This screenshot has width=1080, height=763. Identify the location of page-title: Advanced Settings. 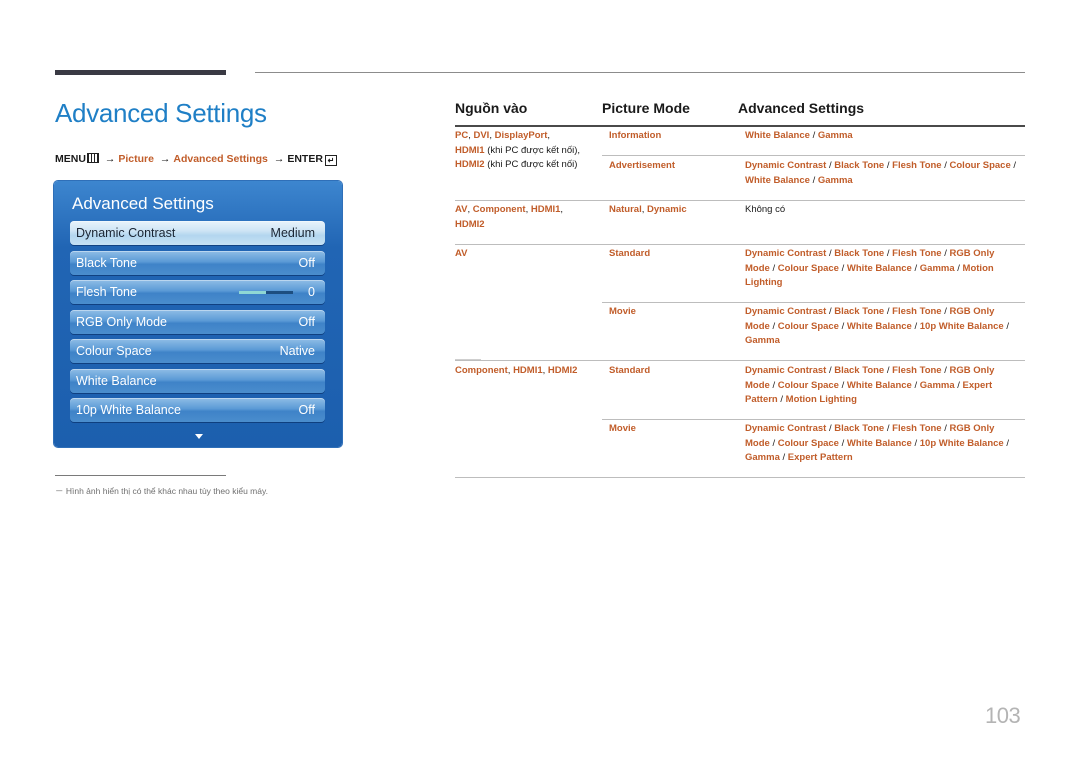
(161, 113).